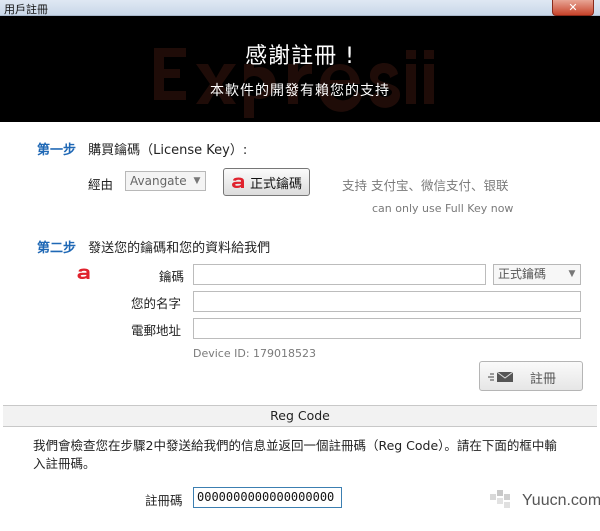 The width and height of the screenshot is (600, 531). What do you see at coordinates (300, 56) in the screenshot?
I see `banner-title: 感謝註冊 !` at bounding box center [300, 56].